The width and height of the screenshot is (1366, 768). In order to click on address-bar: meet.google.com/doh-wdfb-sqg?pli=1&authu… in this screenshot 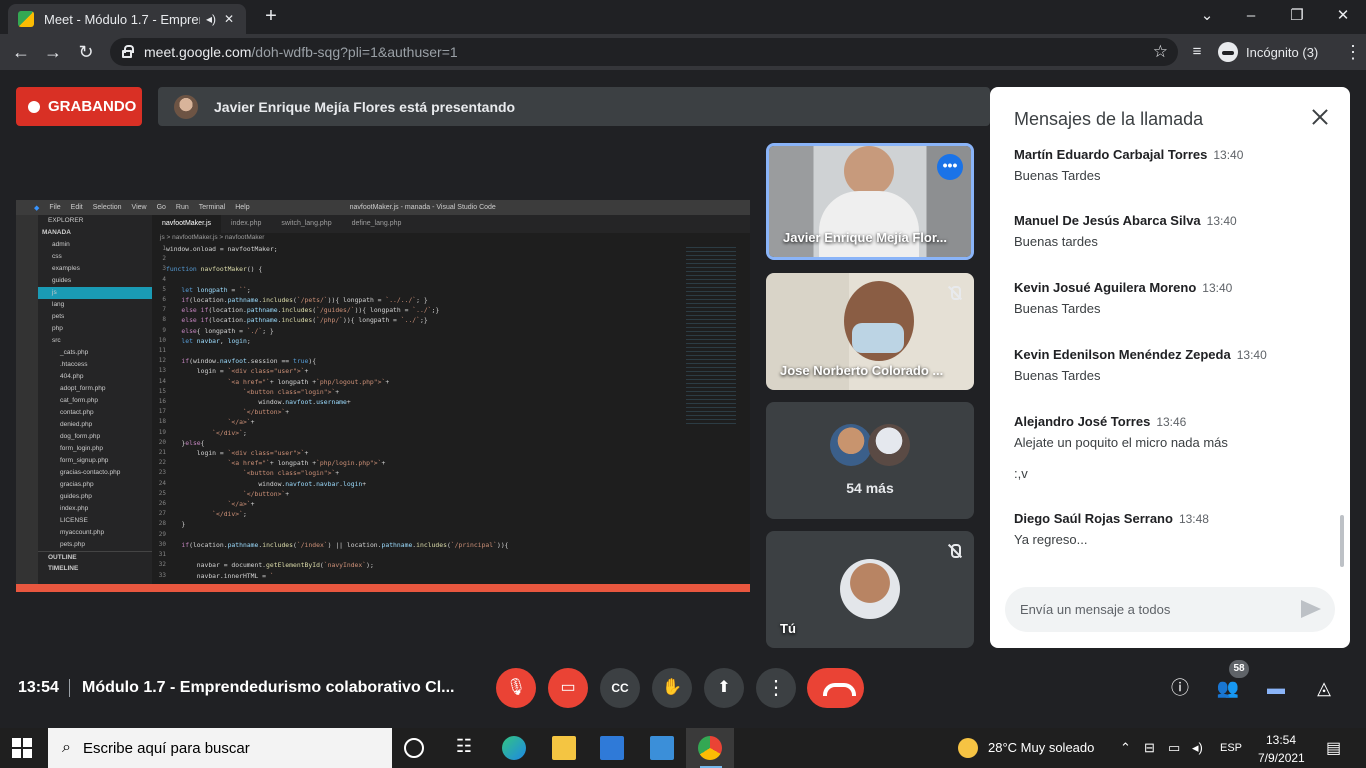, I will do `click(644, 52)`.